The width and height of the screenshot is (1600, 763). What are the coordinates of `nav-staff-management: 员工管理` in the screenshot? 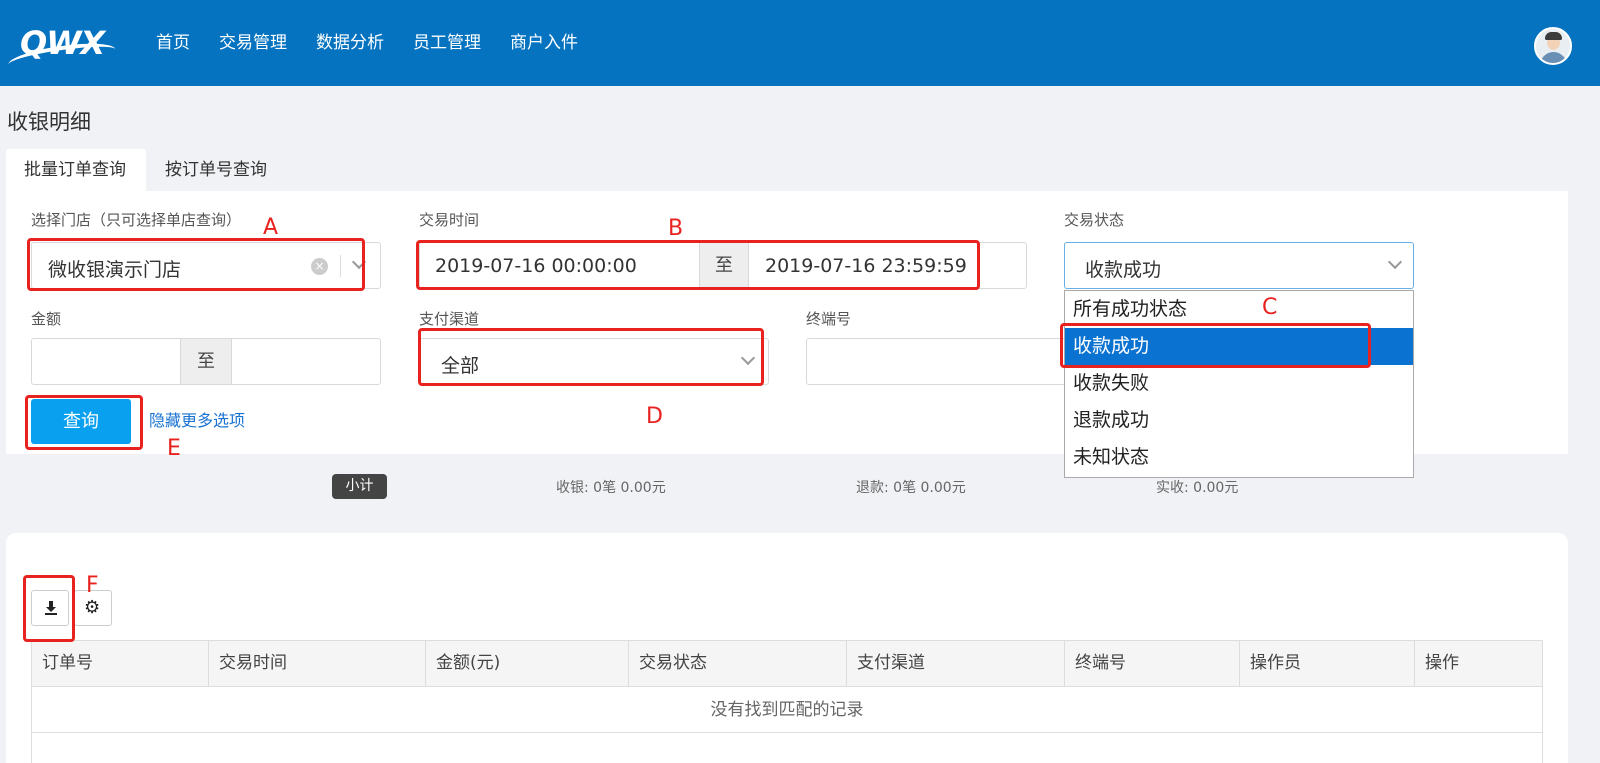 It's located at (447, 43).